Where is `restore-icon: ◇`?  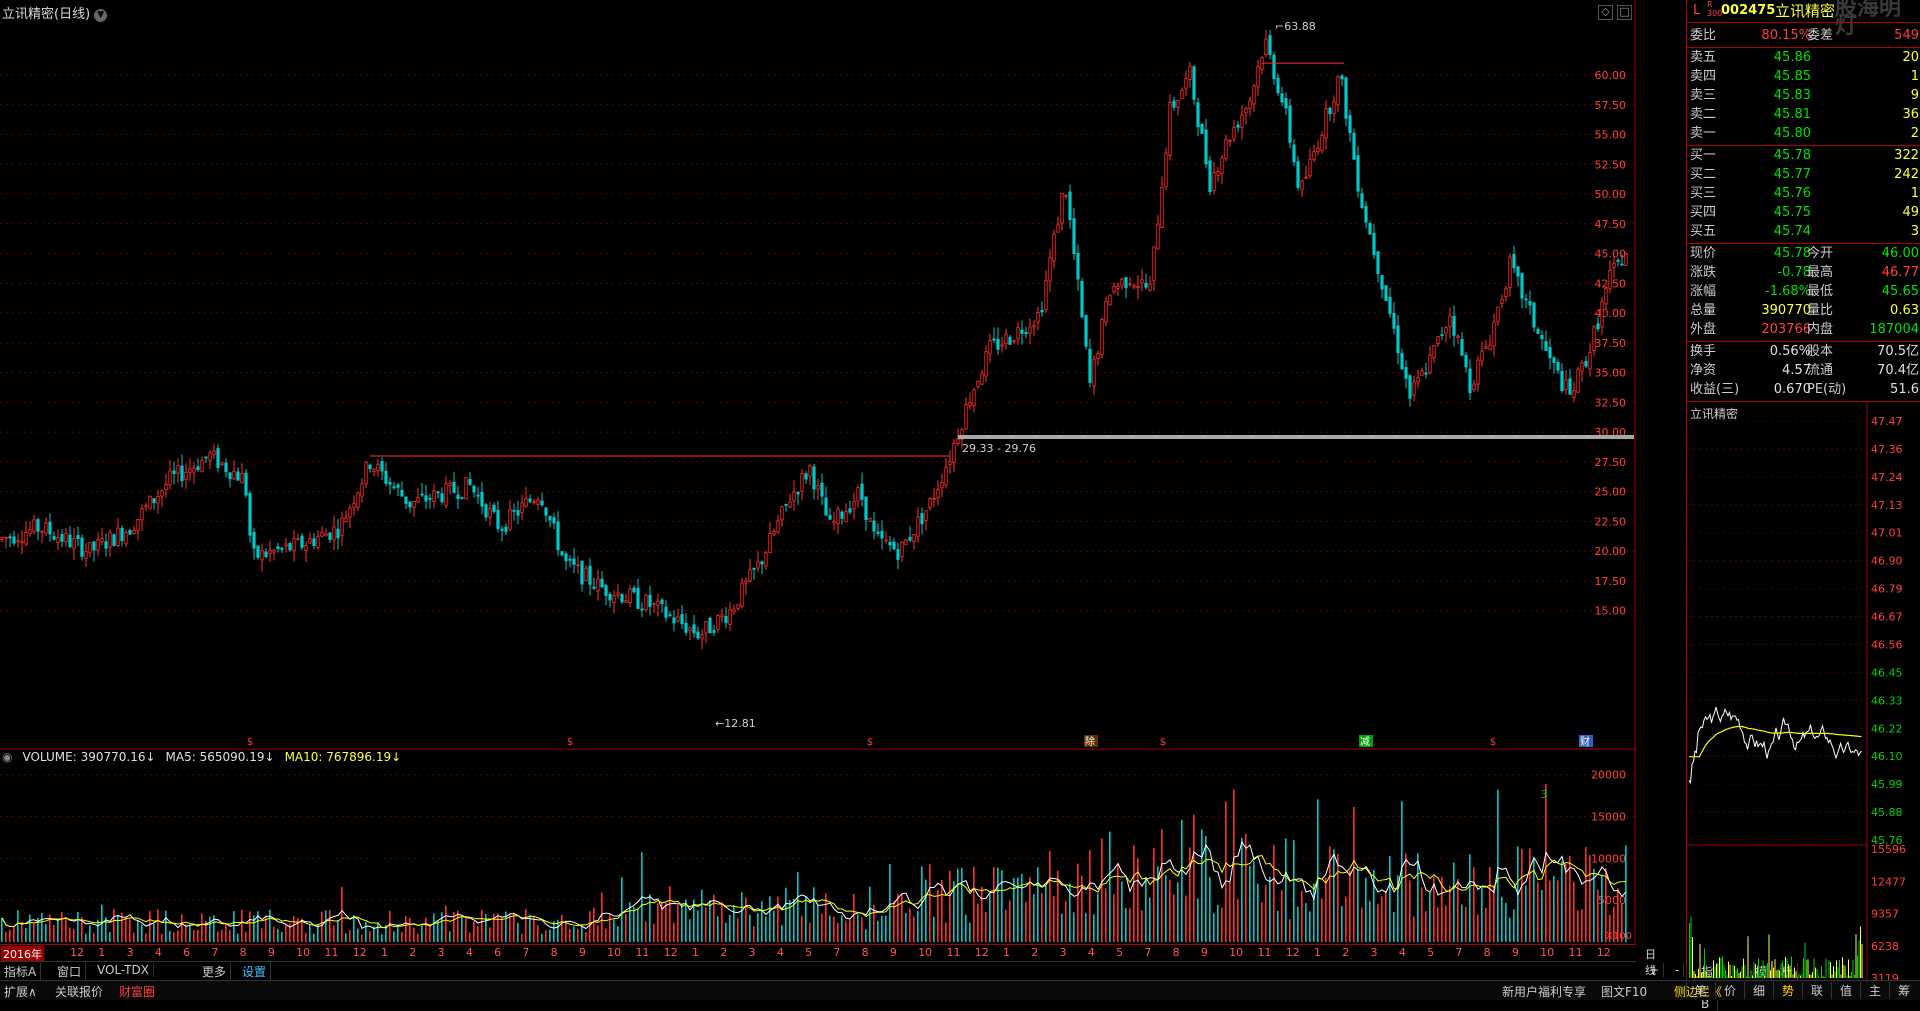
restore-icon: ◇ is located at coordinates (1605, 12).